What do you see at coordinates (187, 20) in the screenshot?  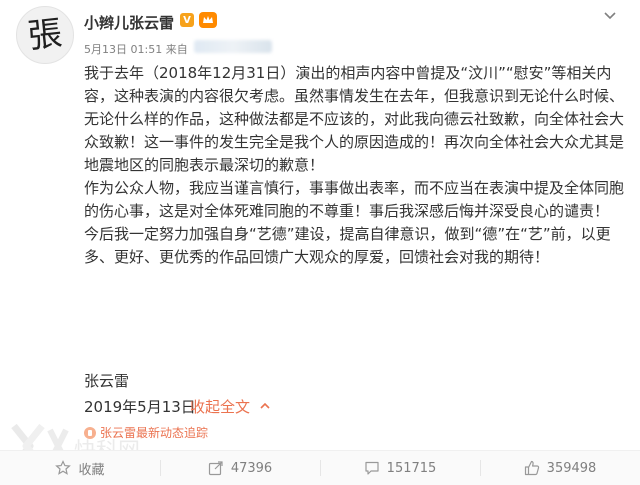 I see `verified-badge: V` at bounding box center [187, 20].